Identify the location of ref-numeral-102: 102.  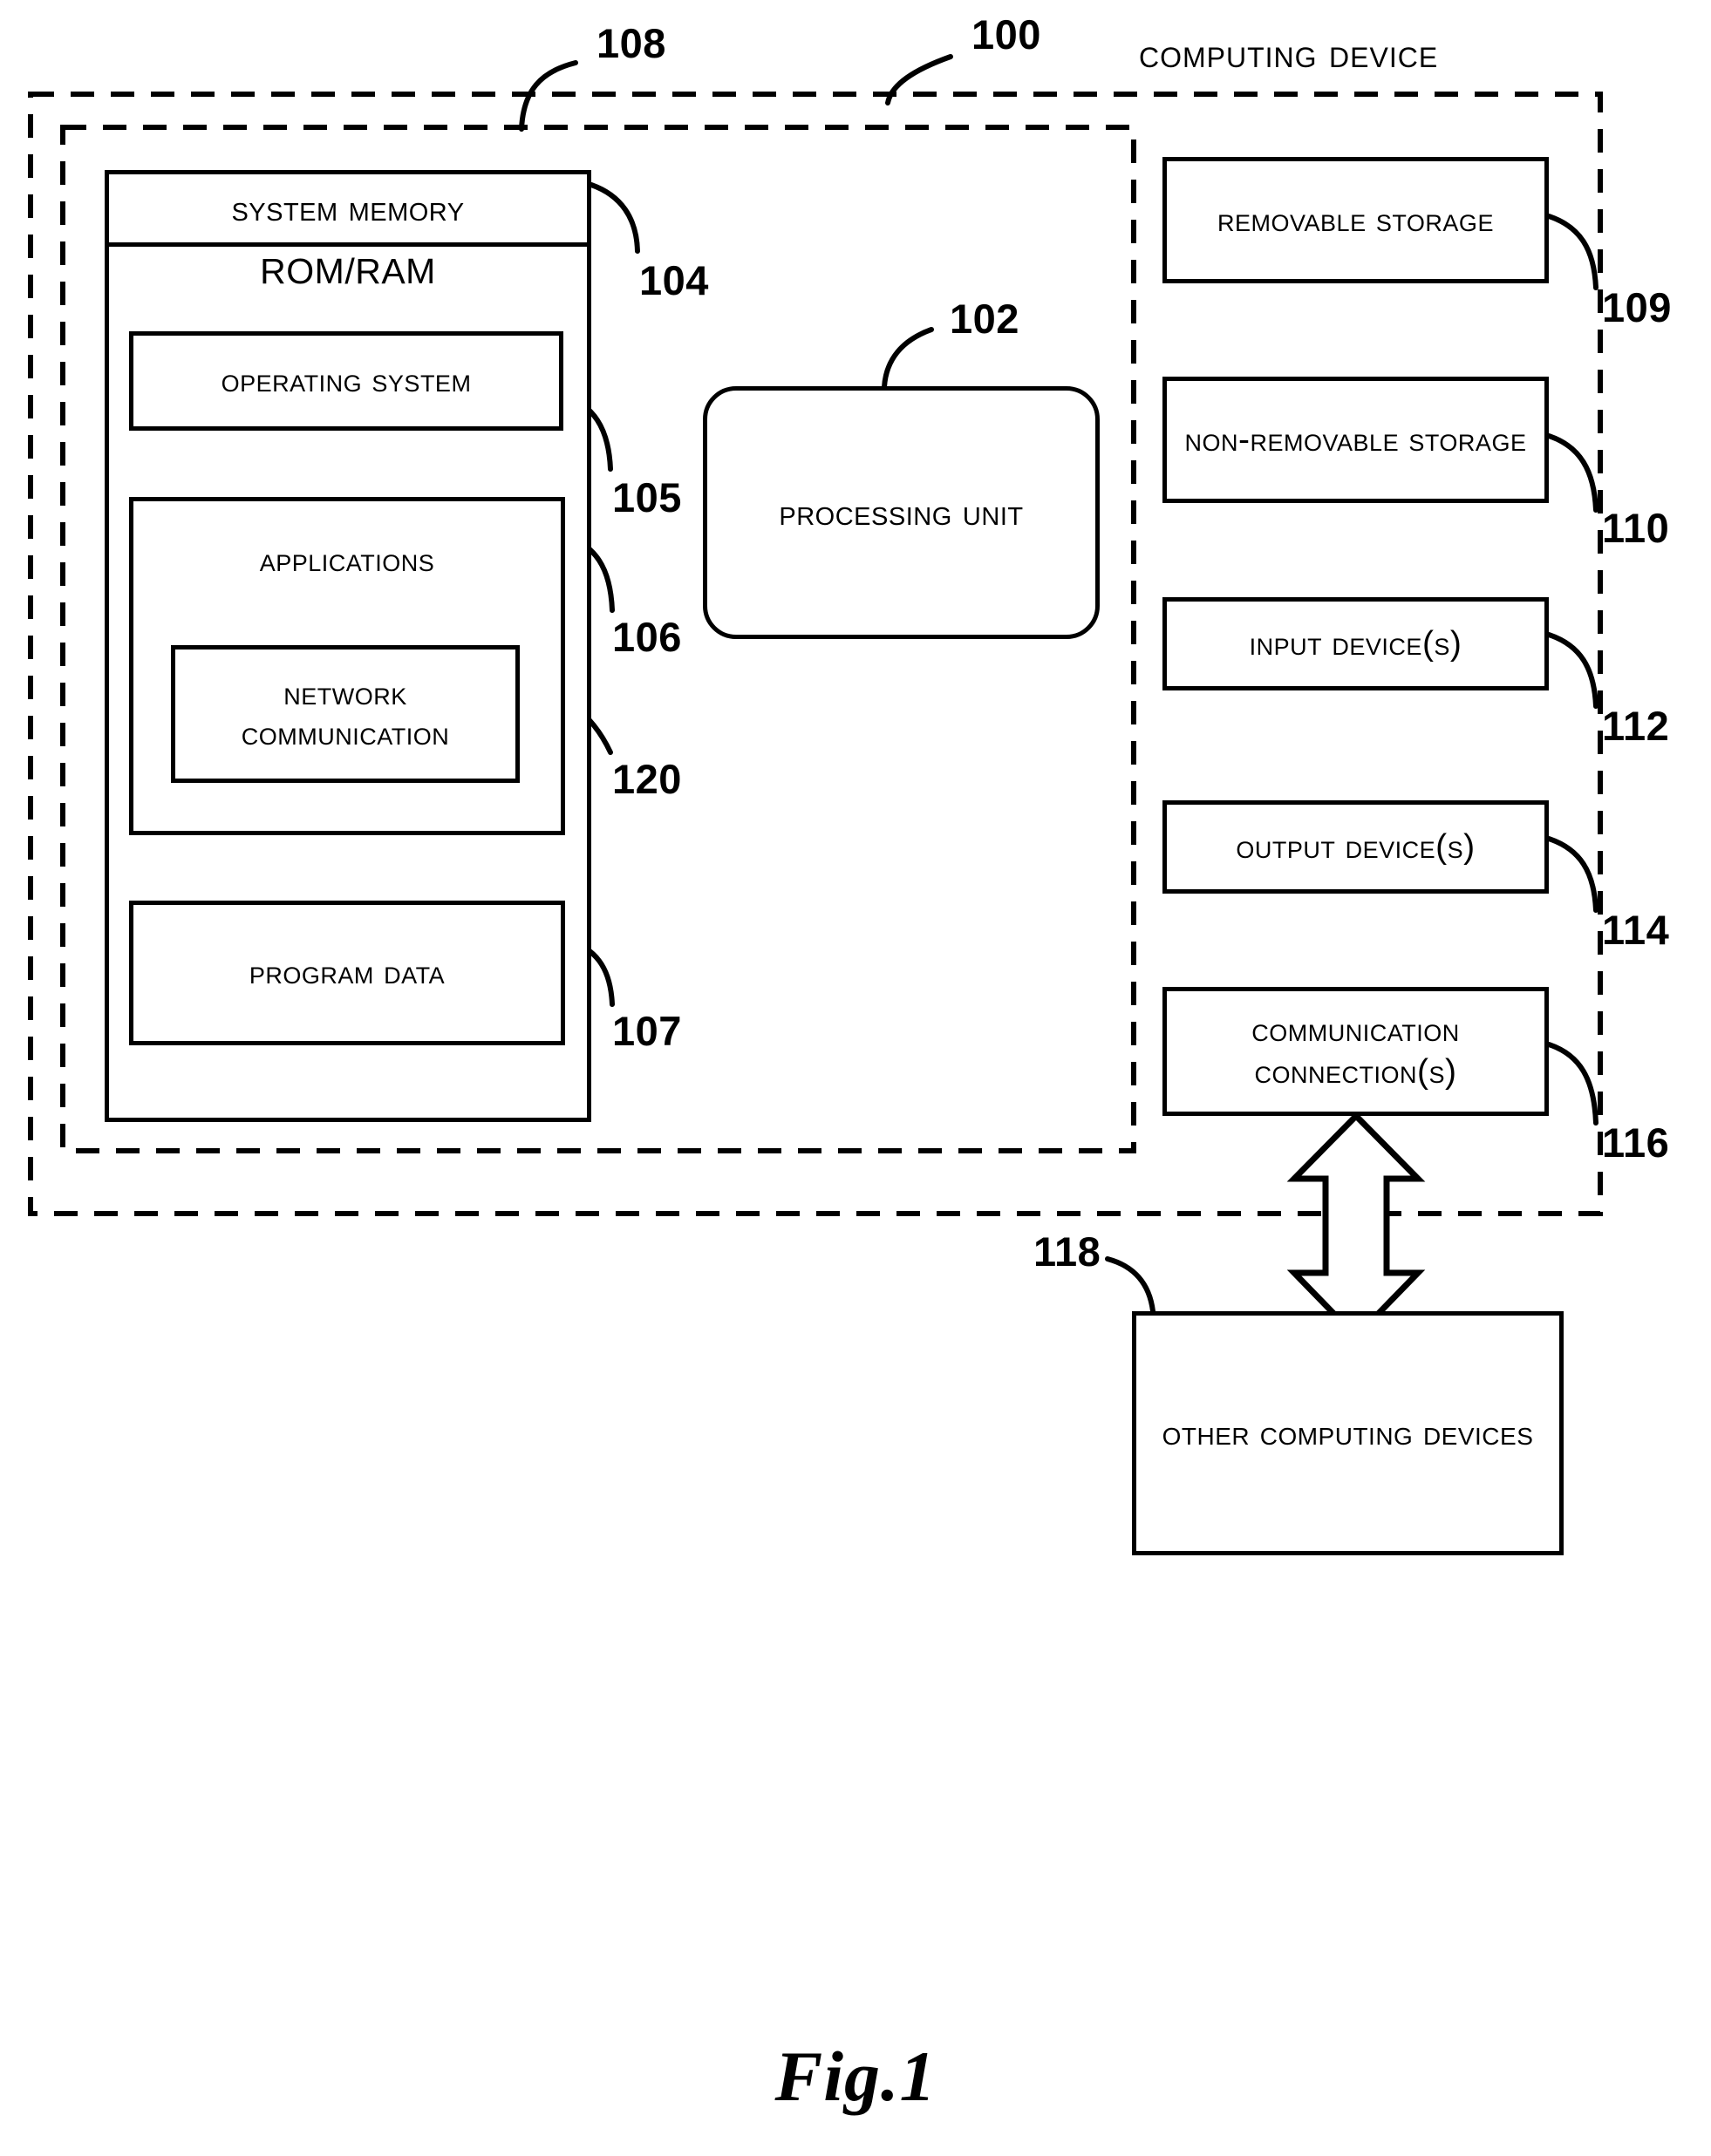
(984, 319).